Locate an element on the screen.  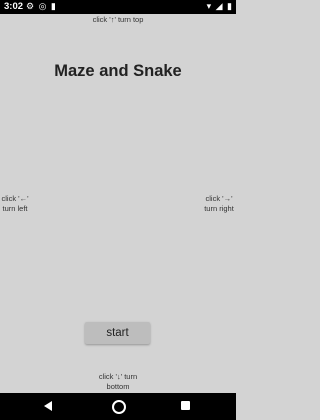
status-notification-icons: ⚙ ◎ ▮ is located at coordinates (41, 6).